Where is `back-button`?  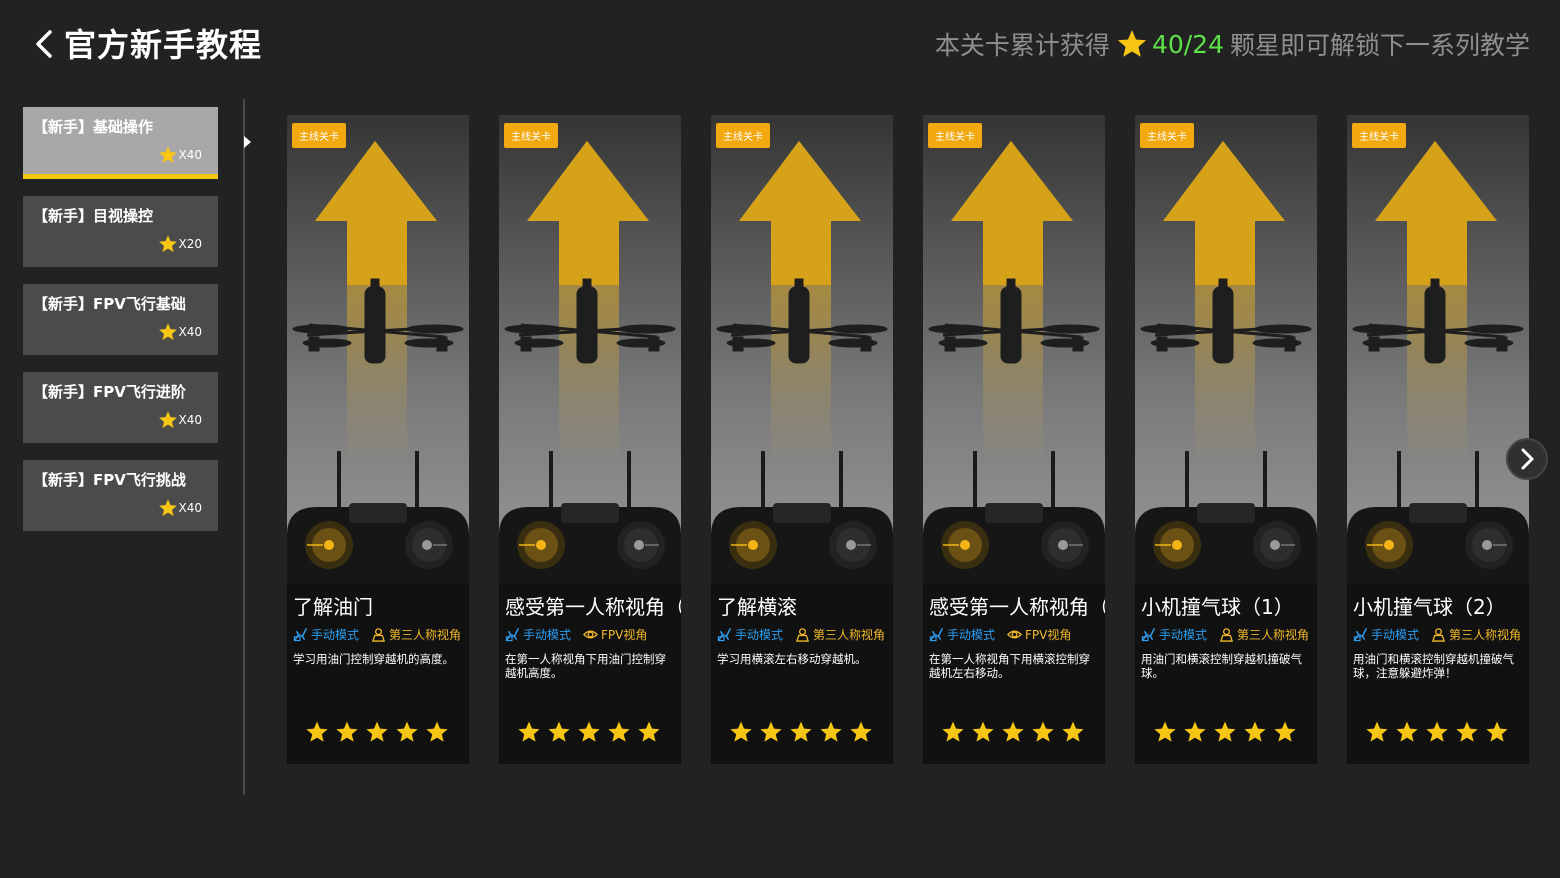 back-button is located at coordinates (45, 44).